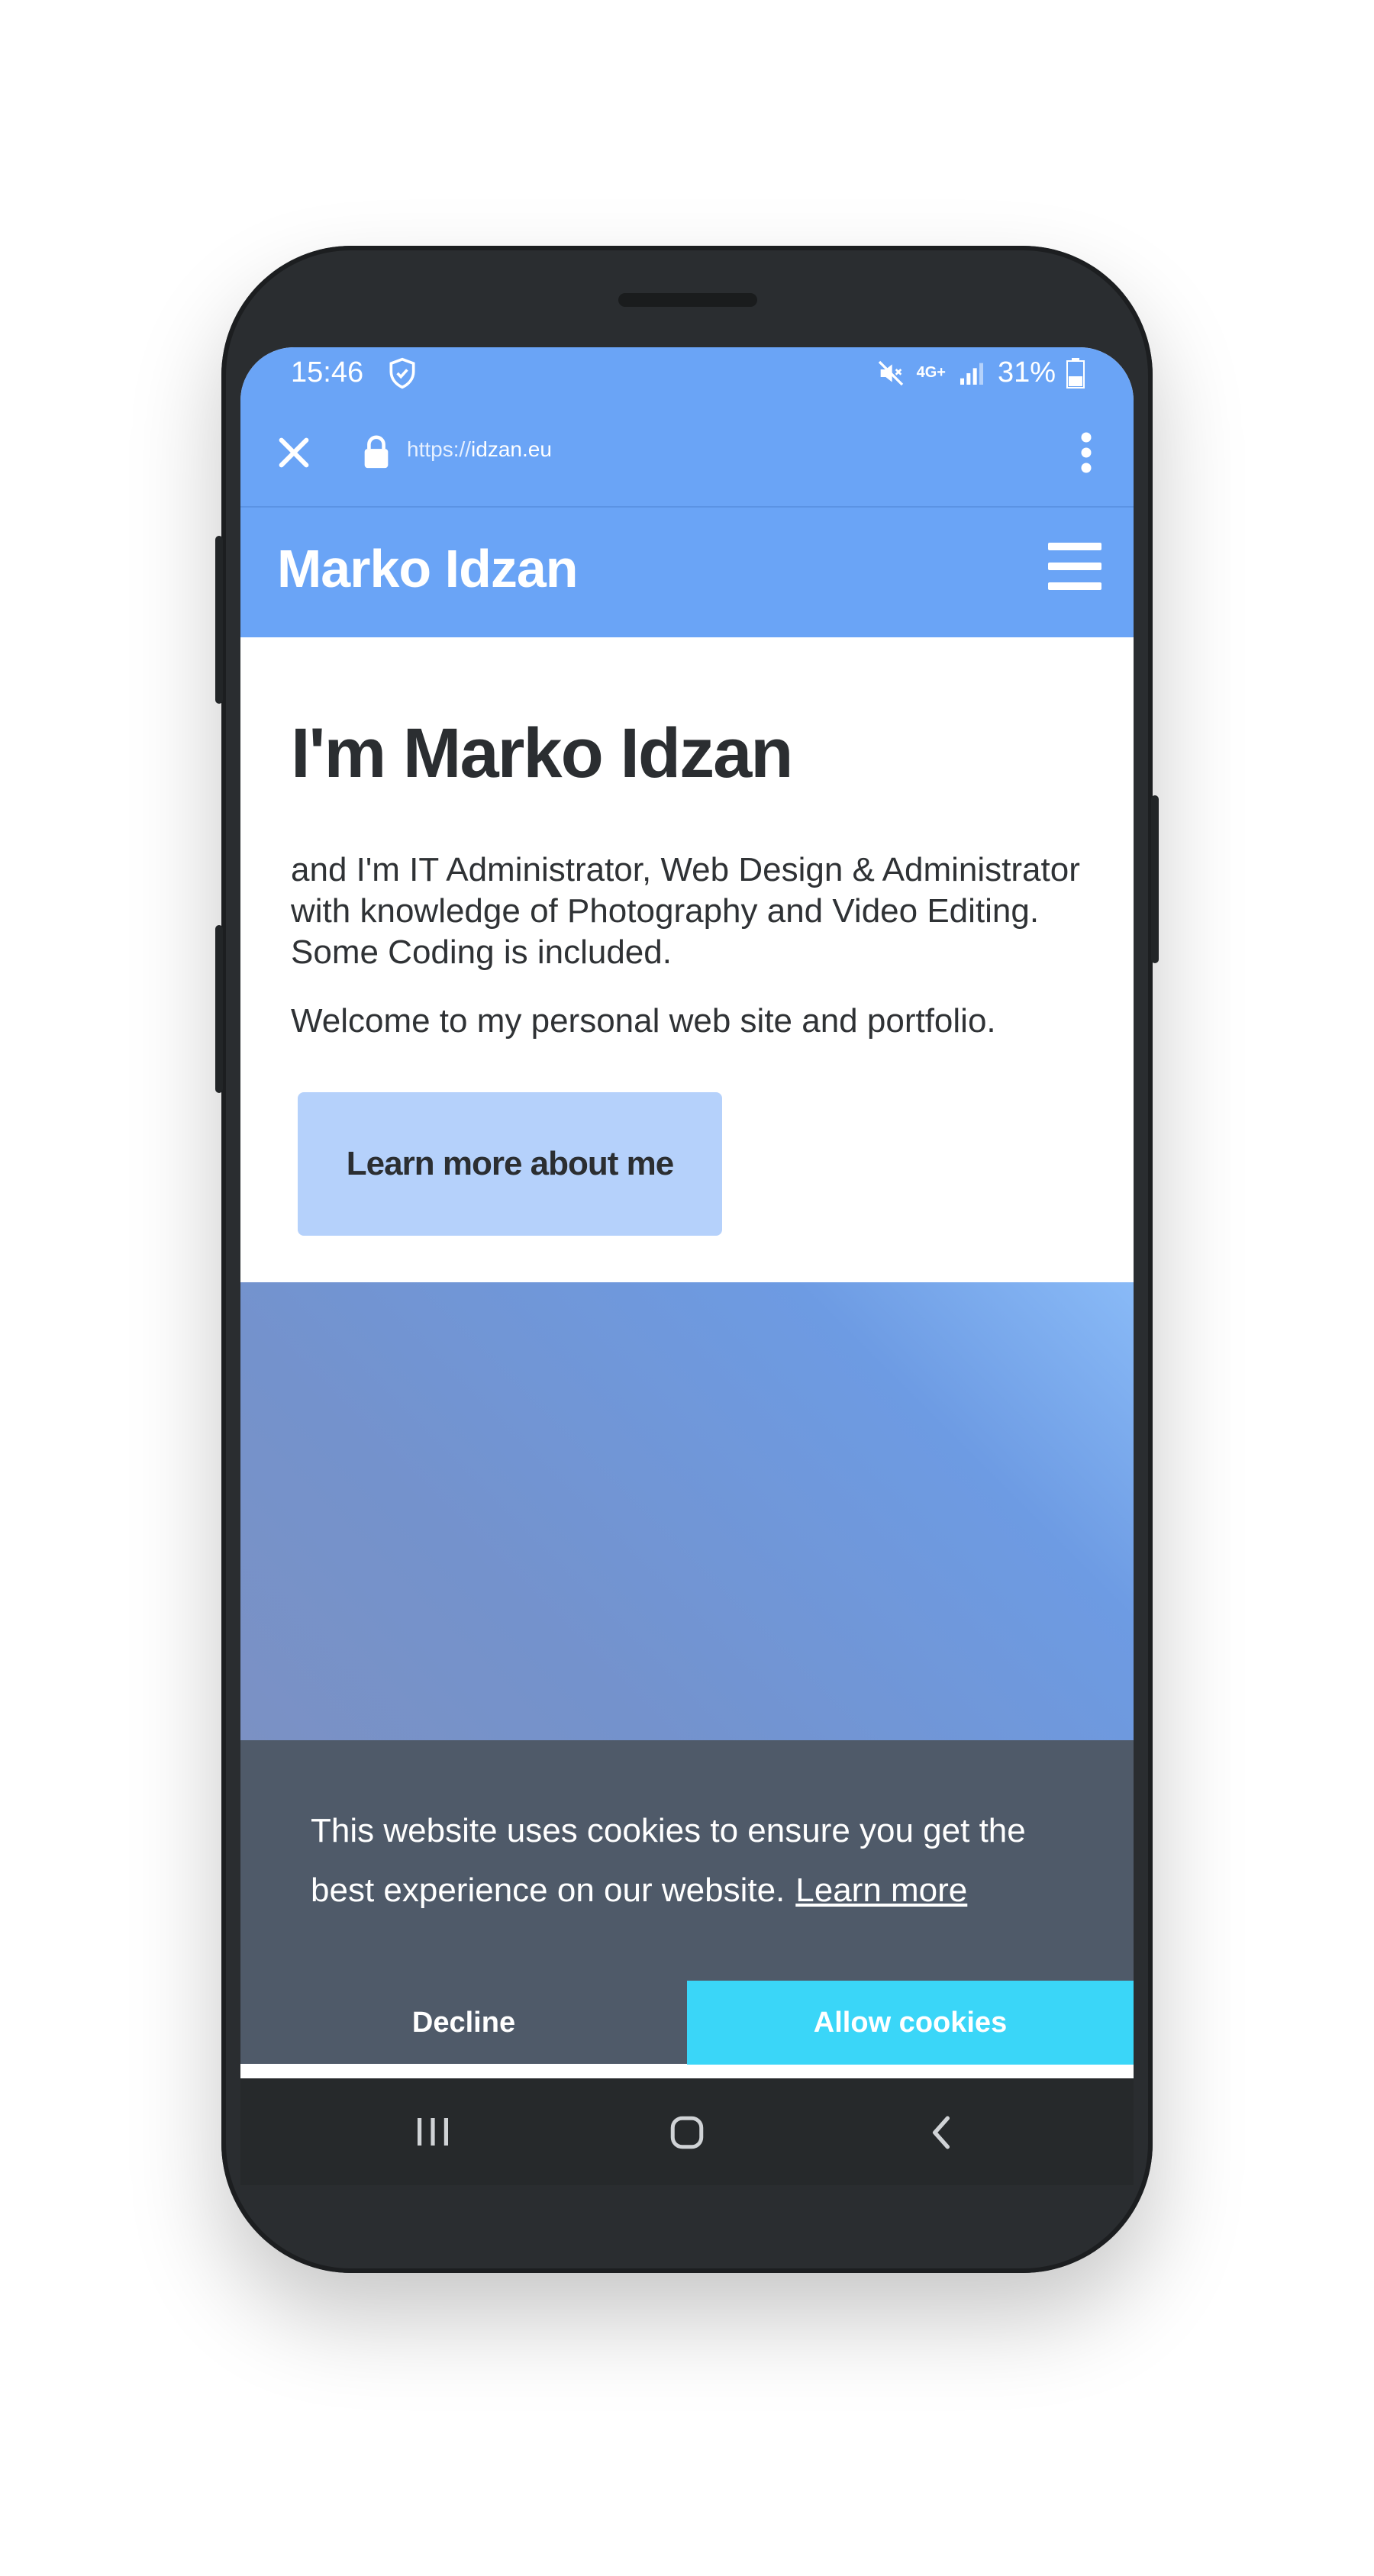 This screenshot has width=1374, height=2576. What do you see at coordinates (687, 300) in the screenshot?
I see `earpiece-speaker` at bounding box center [687, 300].